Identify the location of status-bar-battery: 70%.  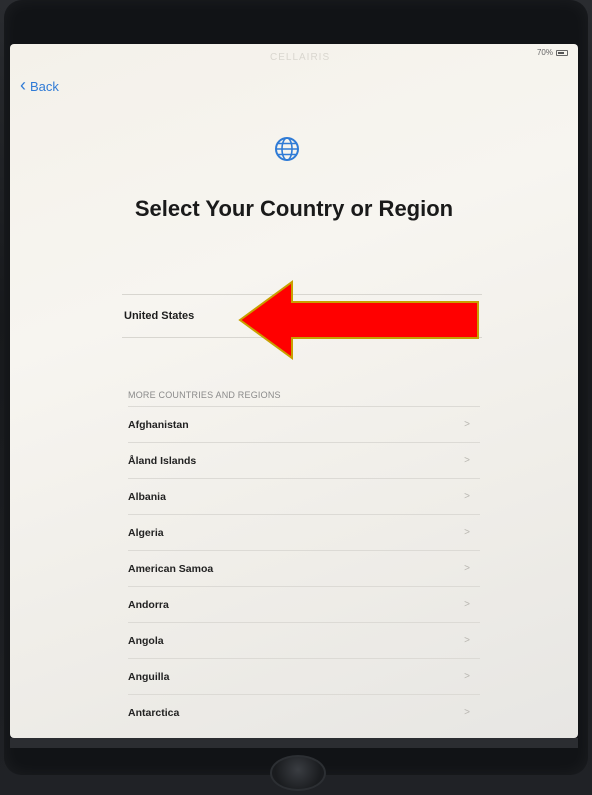
(552, 52).